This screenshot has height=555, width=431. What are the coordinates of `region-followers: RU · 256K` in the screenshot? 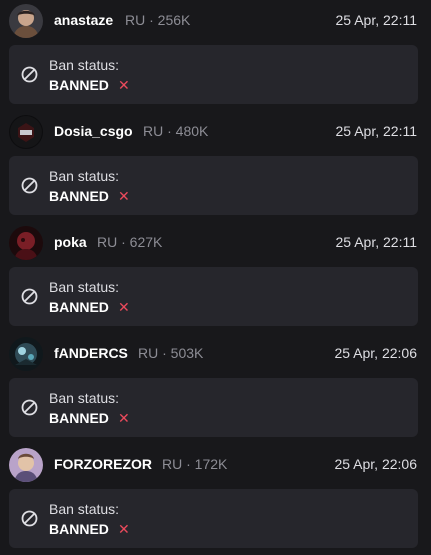 It's located at (158, 20).